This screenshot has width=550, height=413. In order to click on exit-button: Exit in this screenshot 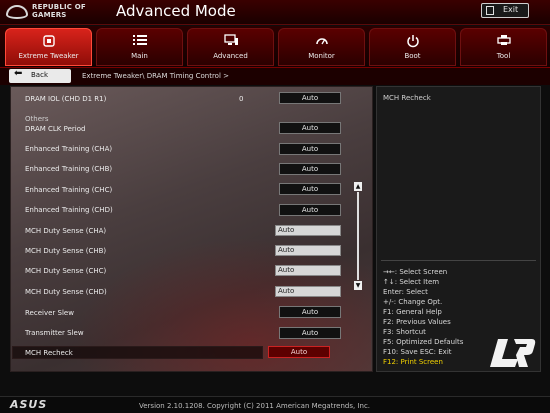, I will do `click(505, 10)`.